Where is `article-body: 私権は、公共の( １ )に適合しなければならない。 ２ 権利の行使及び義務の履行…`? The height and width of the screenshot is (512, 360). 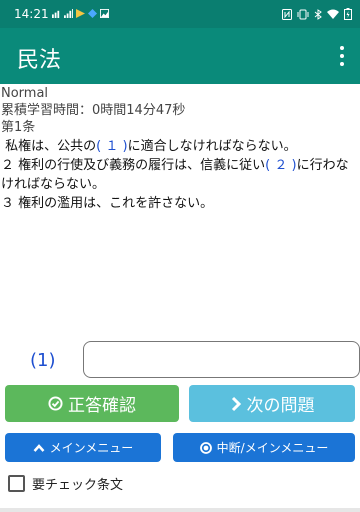 article-body: 私権は、公共の( １ )に適合しなければならない。 ２ 権利の行使及び義務の履行… is located at coordinates (180, 175).